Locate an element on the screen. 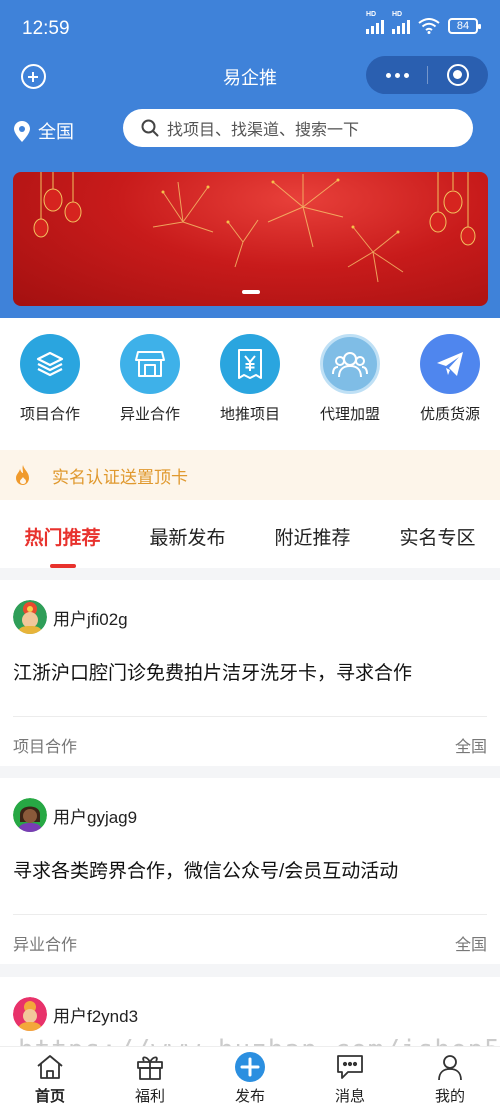 This screenshot has width=500, height=1111. capsule-divider is located at coordinates (427, 75).